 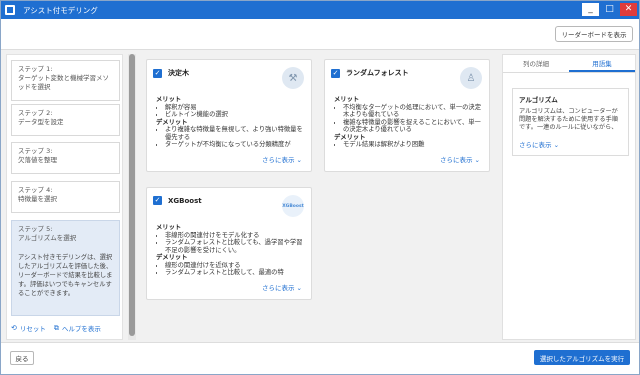 I want to click on decision-tree-checkbox: ✓, so click(x=157, y=73).